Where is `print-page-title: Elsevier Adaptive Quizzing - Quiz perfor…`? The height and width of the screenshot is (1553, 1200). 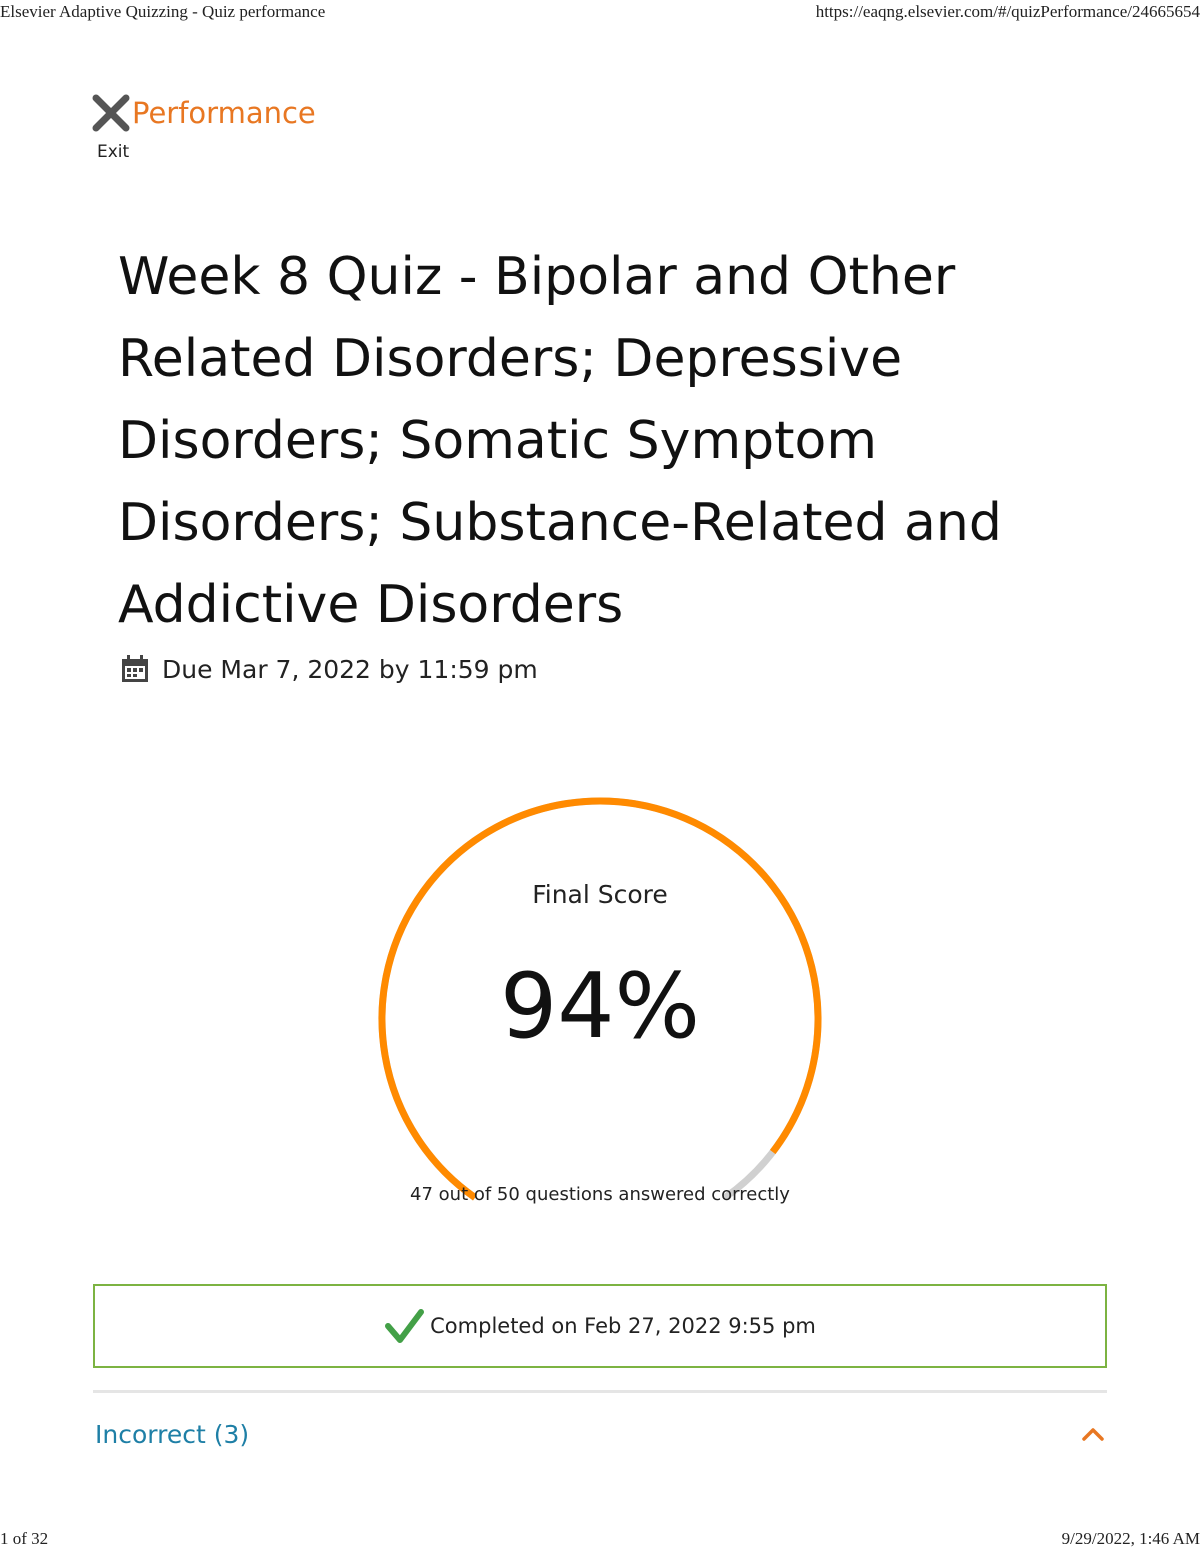 print-page-title: Elsevier Adaptive Quizzing - Quiz perfor… is located at coordinates (163, 11).